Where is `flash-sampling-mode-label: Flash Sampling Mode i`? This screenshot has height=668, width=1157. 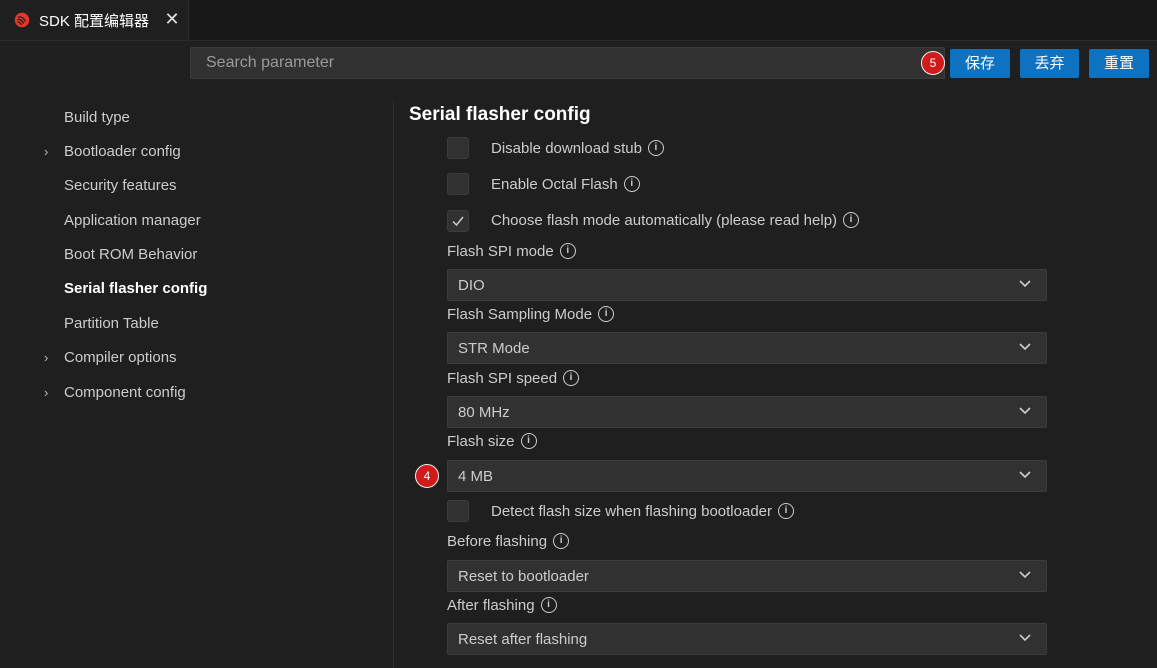 flash-sampling-mode-label: Flash Sampling Mode i is located at coordinates (531, 314).